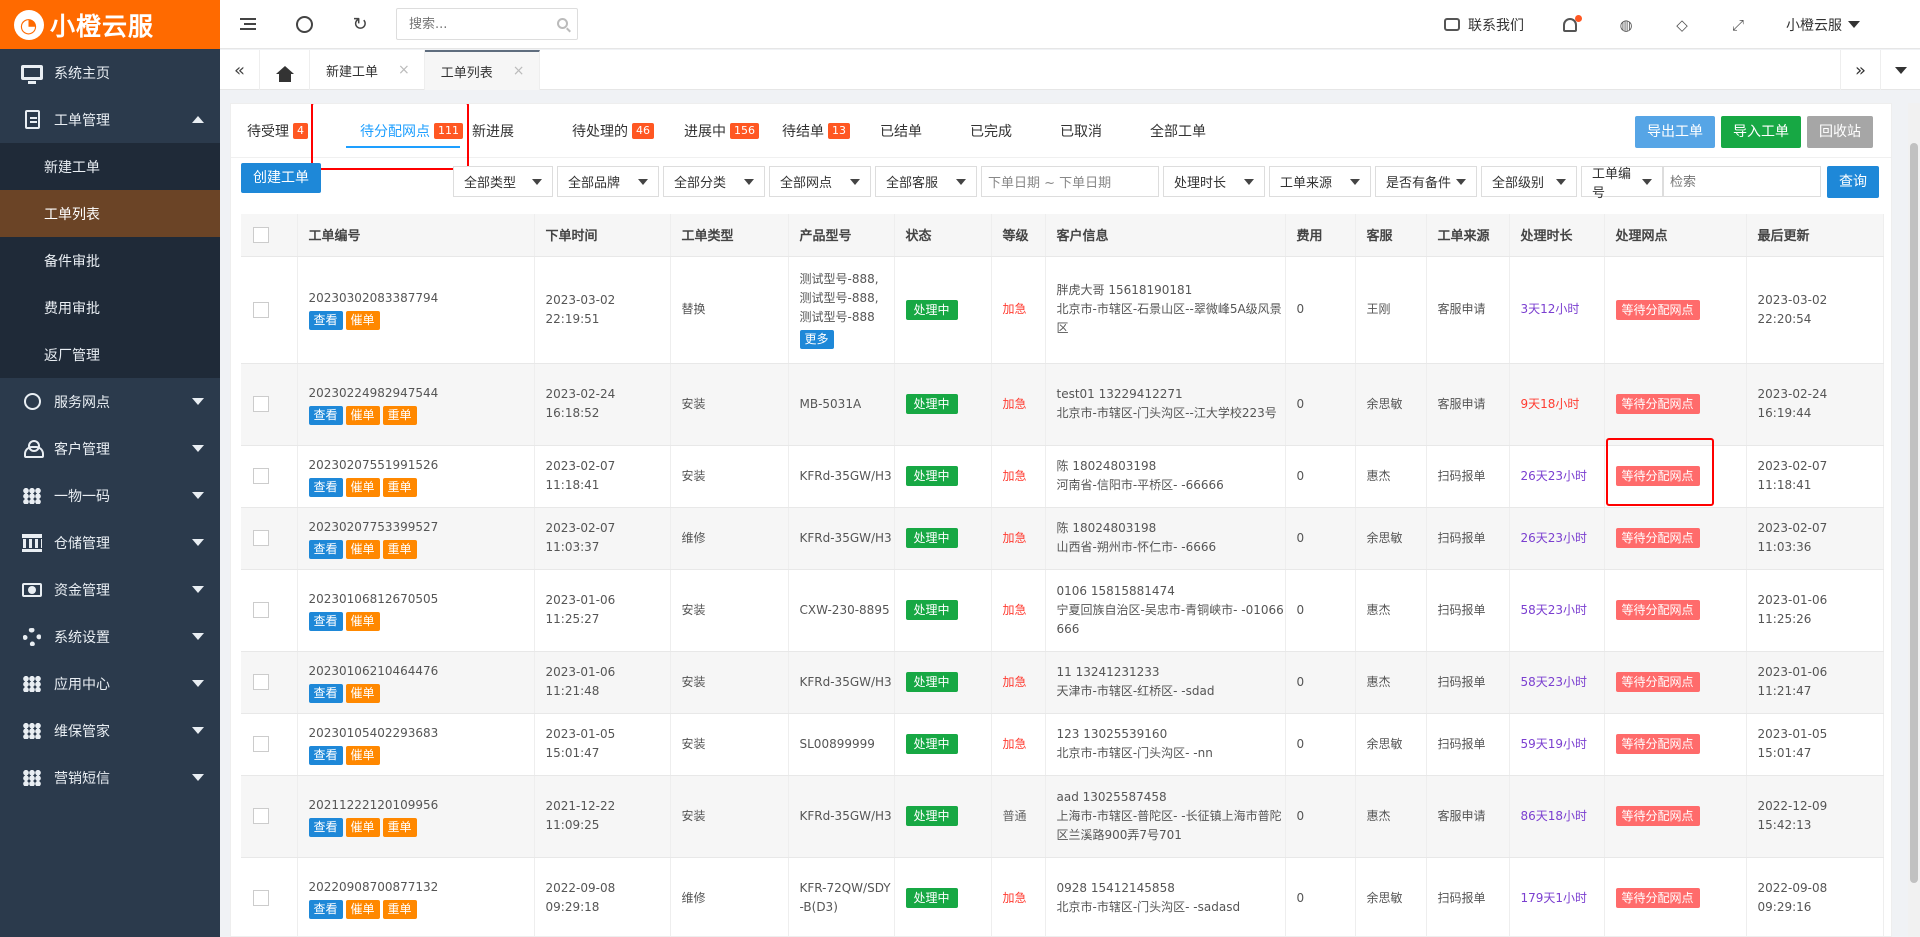 The image size is (1920, 937). What do you see at coordinates (110, 777) in the screenshot?
I see `sidebar-item-10: 营销短信` at bounding box center [110, 777].